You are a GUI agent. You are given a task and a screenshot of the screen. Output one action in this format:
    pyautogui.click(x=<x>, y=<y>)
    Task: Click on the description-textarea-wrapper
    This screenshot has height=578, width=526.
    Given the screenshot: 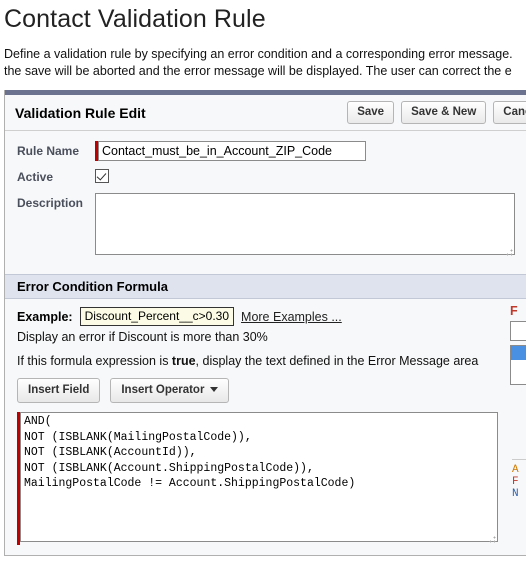 What is the action you would take?
    pyautogui.click(x=305, y=225)
    